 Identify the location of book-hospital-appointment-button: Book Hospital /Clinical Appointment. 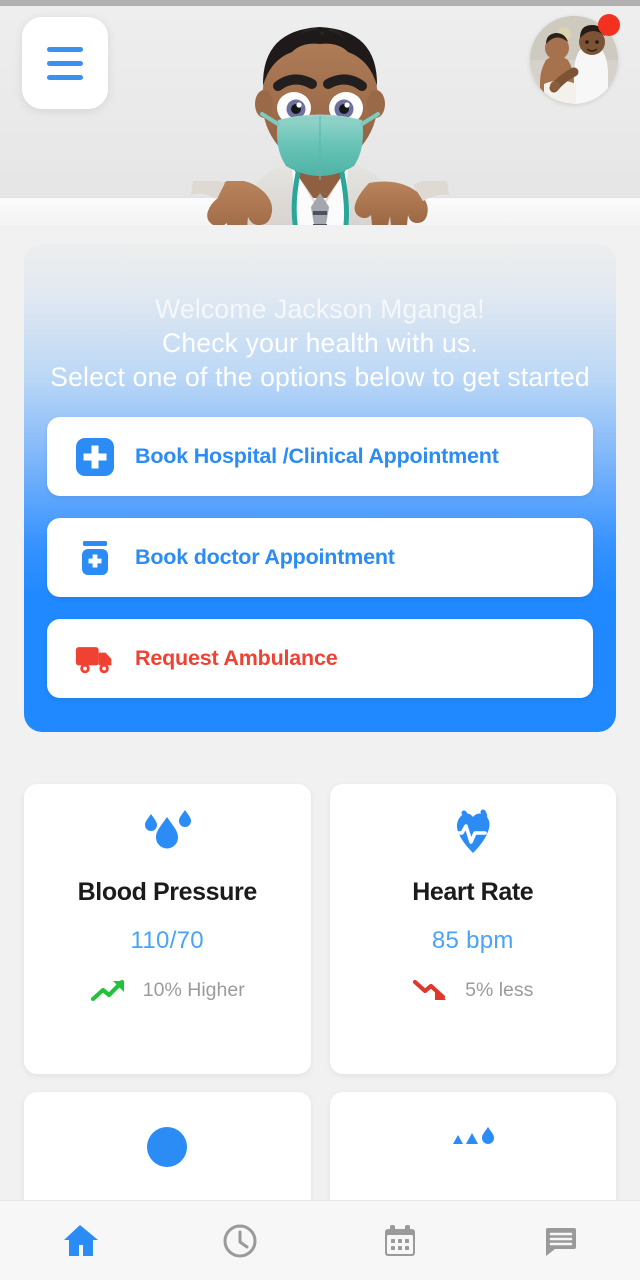
(320, 456).